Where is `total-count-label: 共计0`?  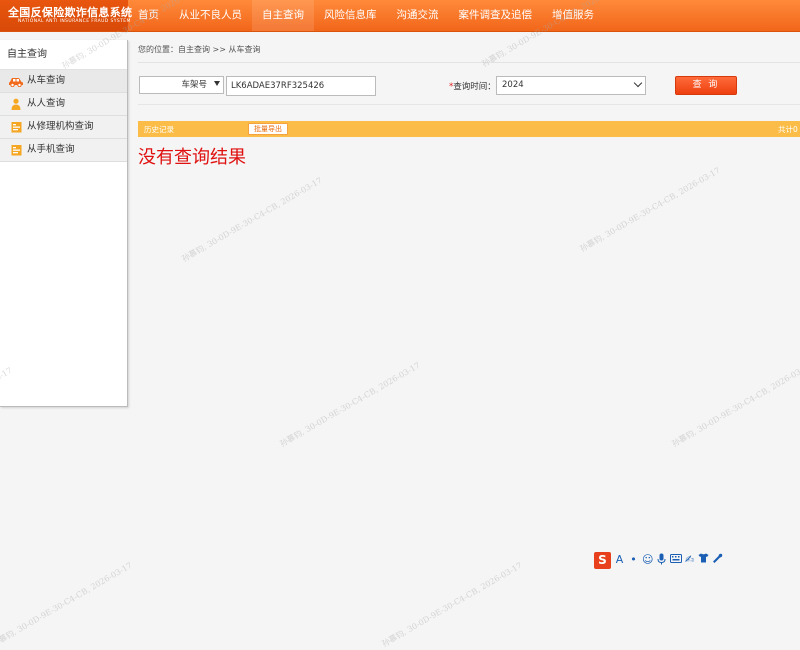 total-count-label: 共计0 is located at coordinates (788, 129).